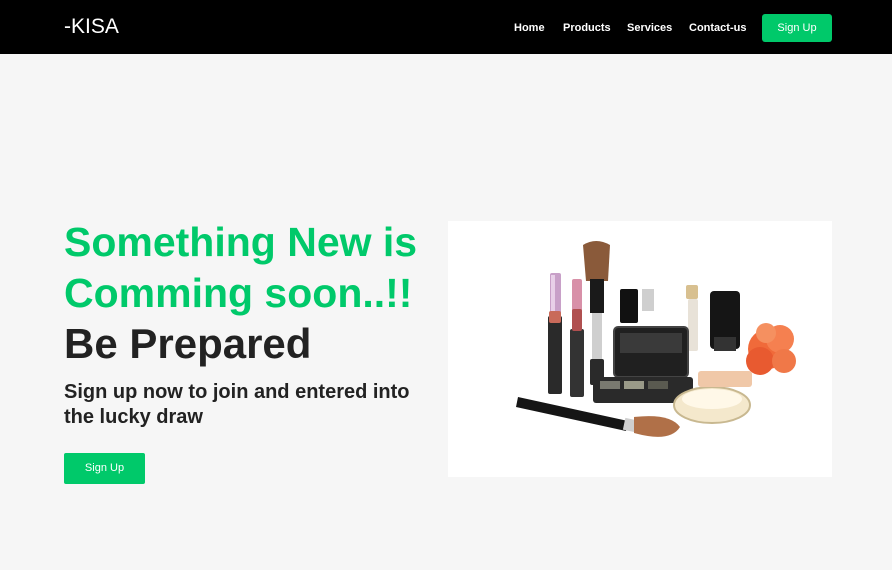 This screenshot has height=570, width=892. Describe the element at coordinates (238, 293) in the screenshot. I see `hero-headline-line-2: Comming soon..!!` at that location.